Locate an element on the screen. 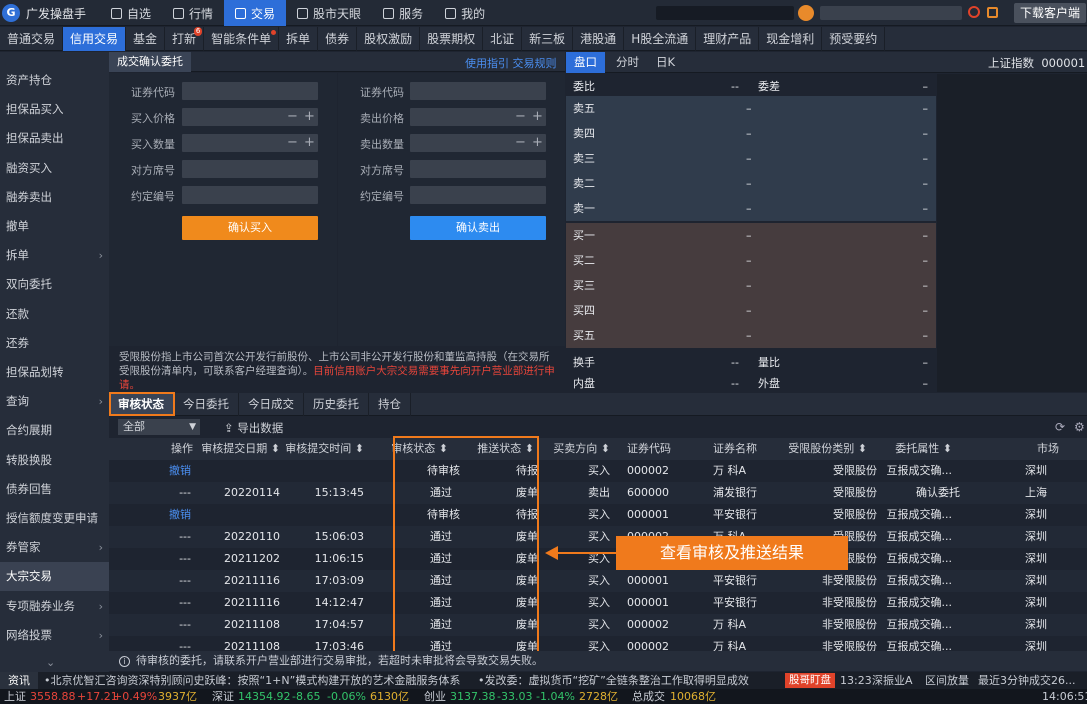 The height and width of the screenshot is (704, 1087). sidebar-item-2: 担保品卖出 is located at coordinates (54, 138).